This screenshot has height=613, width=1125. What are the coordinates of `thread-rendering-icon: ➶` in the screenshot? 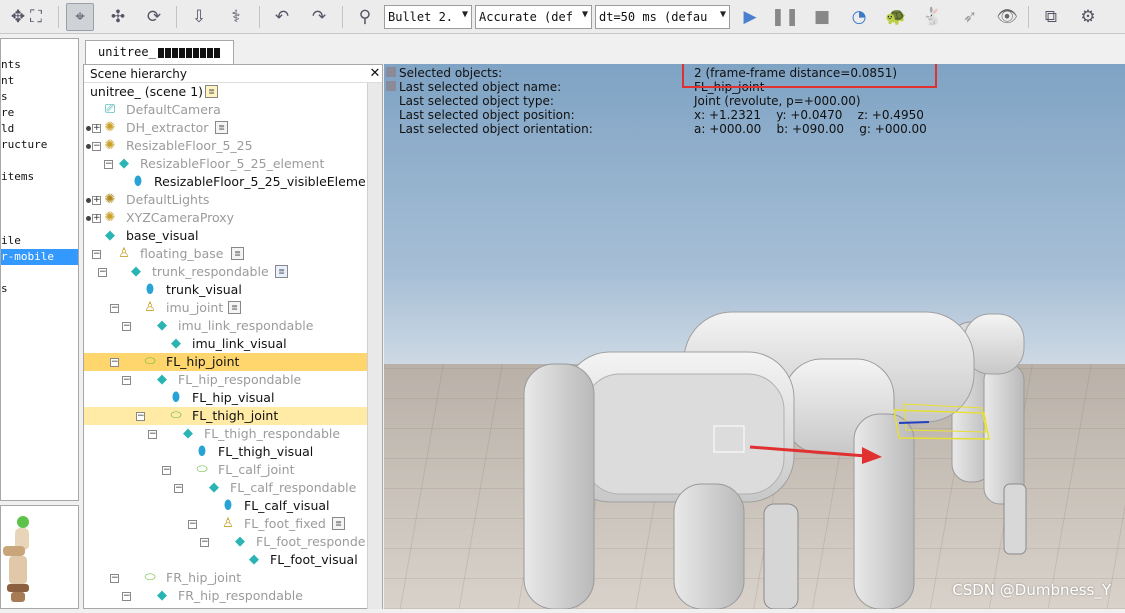 It's located at (970, 17).